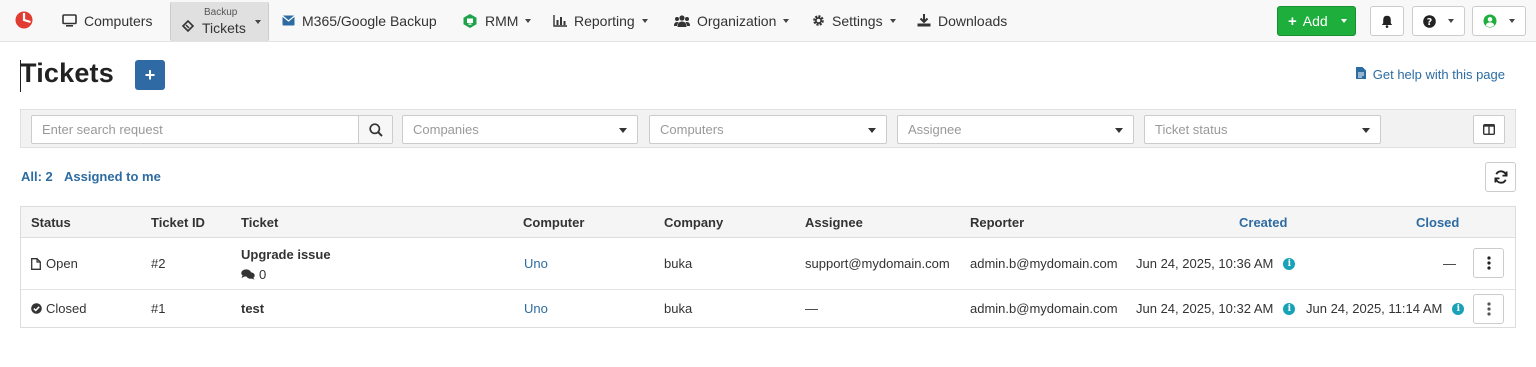 The height and width of the screenshot is (367, 1536). I want to click on page-title: Tickets, so click(67, 73).